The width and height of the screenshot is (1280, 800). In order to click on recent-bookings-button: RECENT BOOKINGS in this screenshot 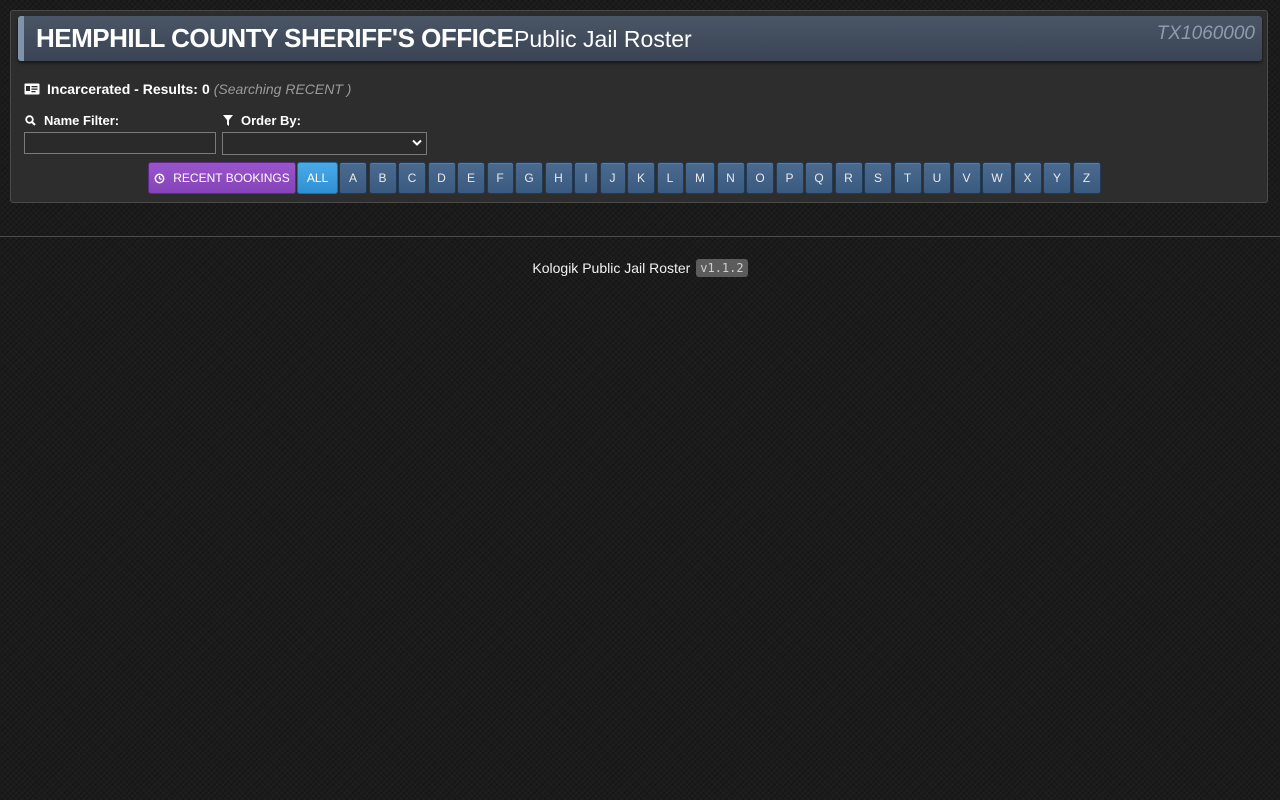, I will do `click(222, 178)`.